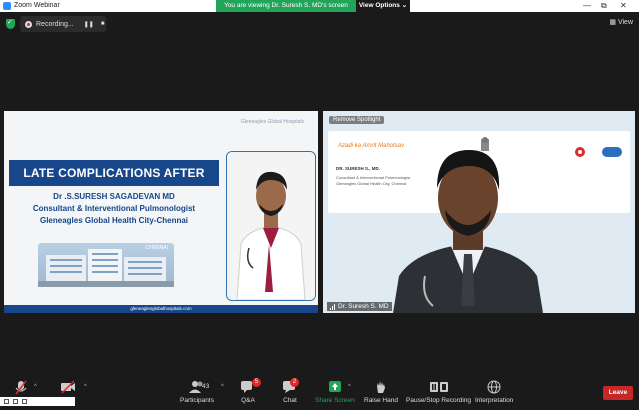  Describe the element at coordinates (28, 24) in the screenshot. I see `recording-icon` at that location.